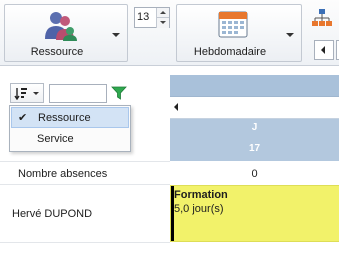 The image size is (339, 255). Describe the element at coordinates (63, 174) in the screenshot. I see `absences-label: Nombre absences` at that location.